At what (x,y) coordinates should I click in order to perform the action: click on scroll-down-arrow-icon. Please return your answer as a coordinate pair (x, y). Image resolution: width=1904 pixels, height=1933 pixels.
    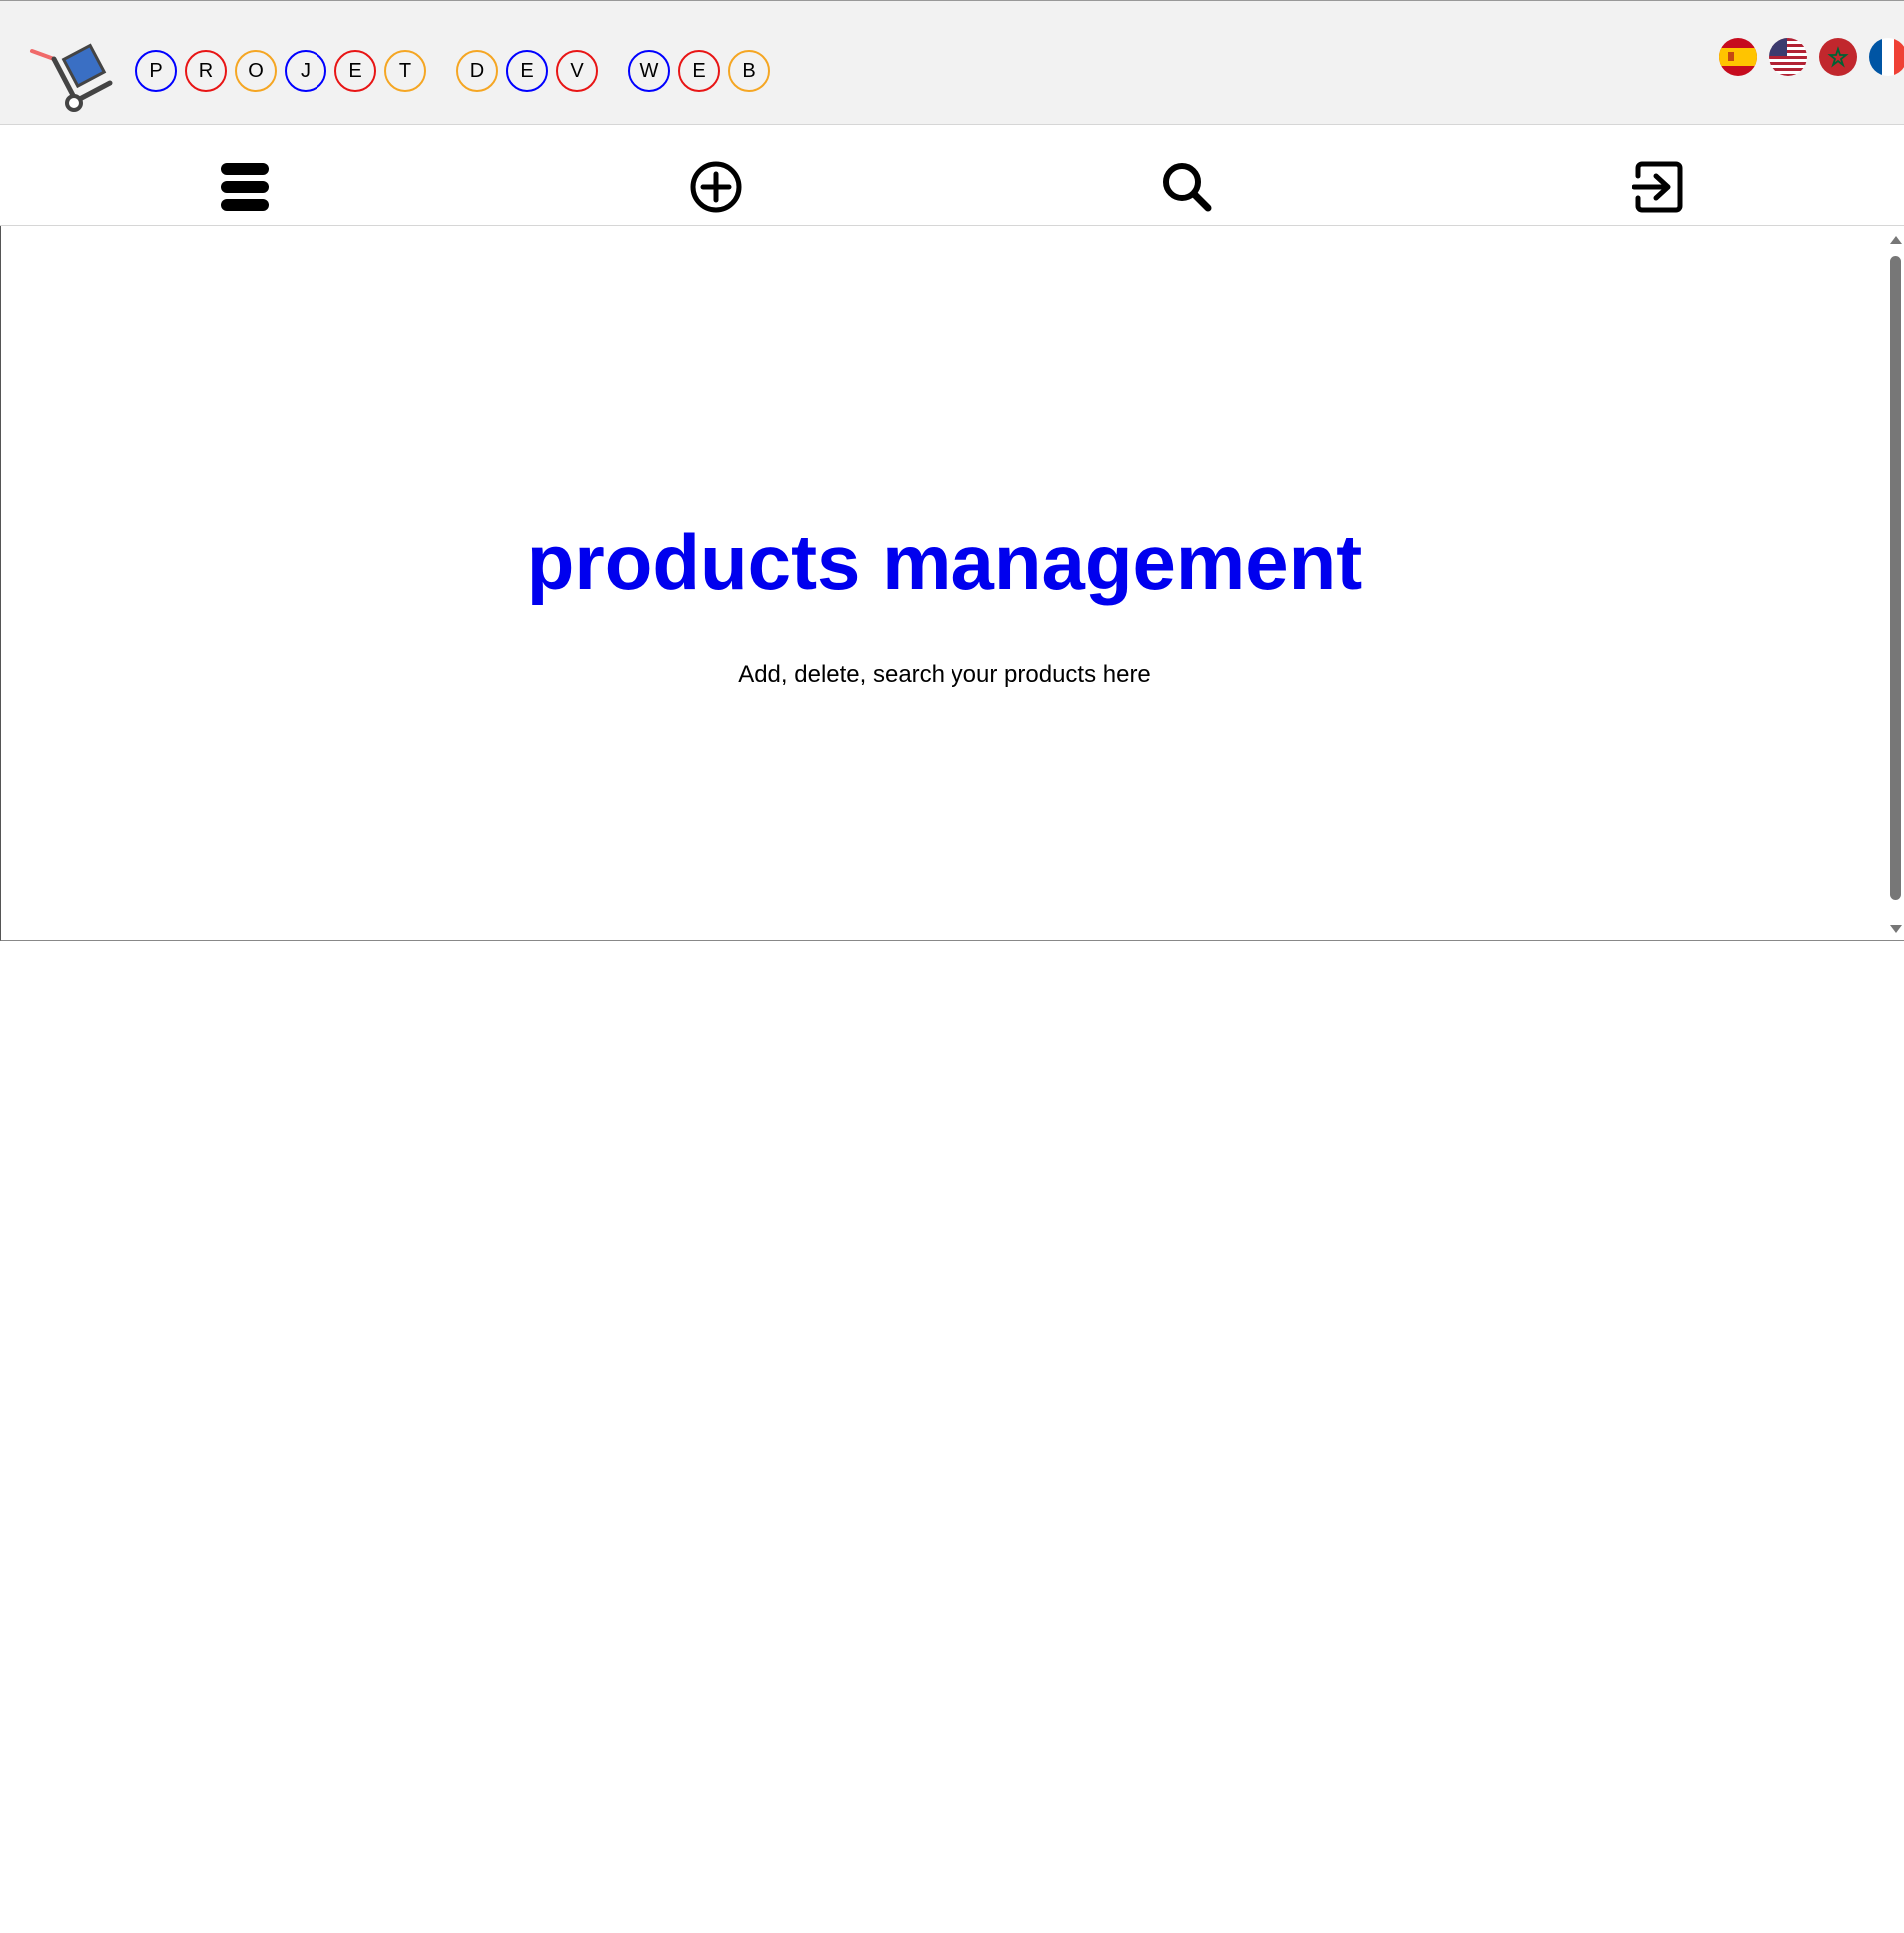
    Looking at the image, I should click on (1896, 929).